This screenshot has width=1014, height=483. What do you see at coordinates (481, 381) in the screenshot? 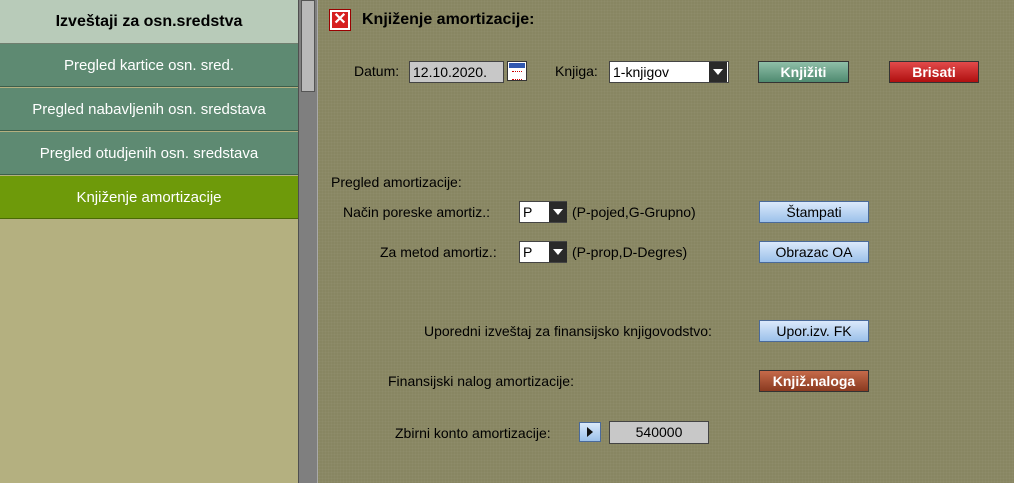
I see `nalog-label: Finansijski nalog amortizacije:` at bounding box center [481, 381].